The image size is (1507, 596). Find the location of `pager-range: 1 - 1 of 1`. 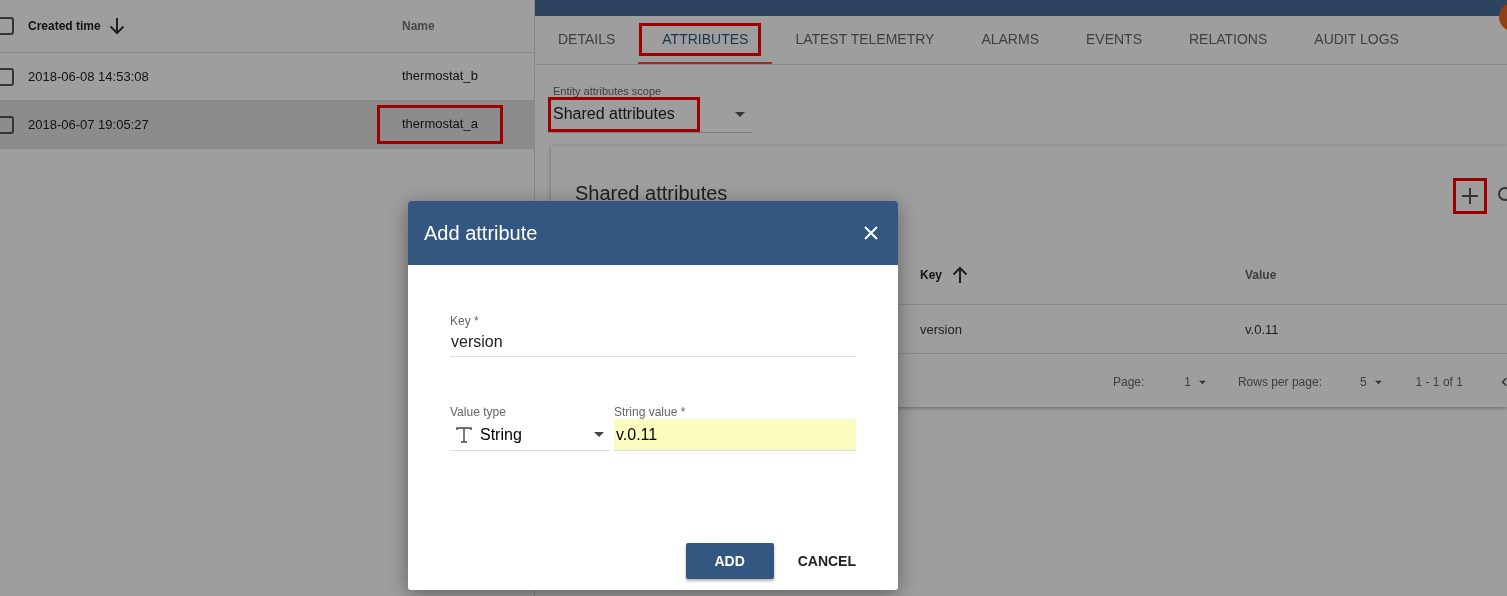

pager-range: 1 - 1 of 1 is located at coordinates (1439, 382).